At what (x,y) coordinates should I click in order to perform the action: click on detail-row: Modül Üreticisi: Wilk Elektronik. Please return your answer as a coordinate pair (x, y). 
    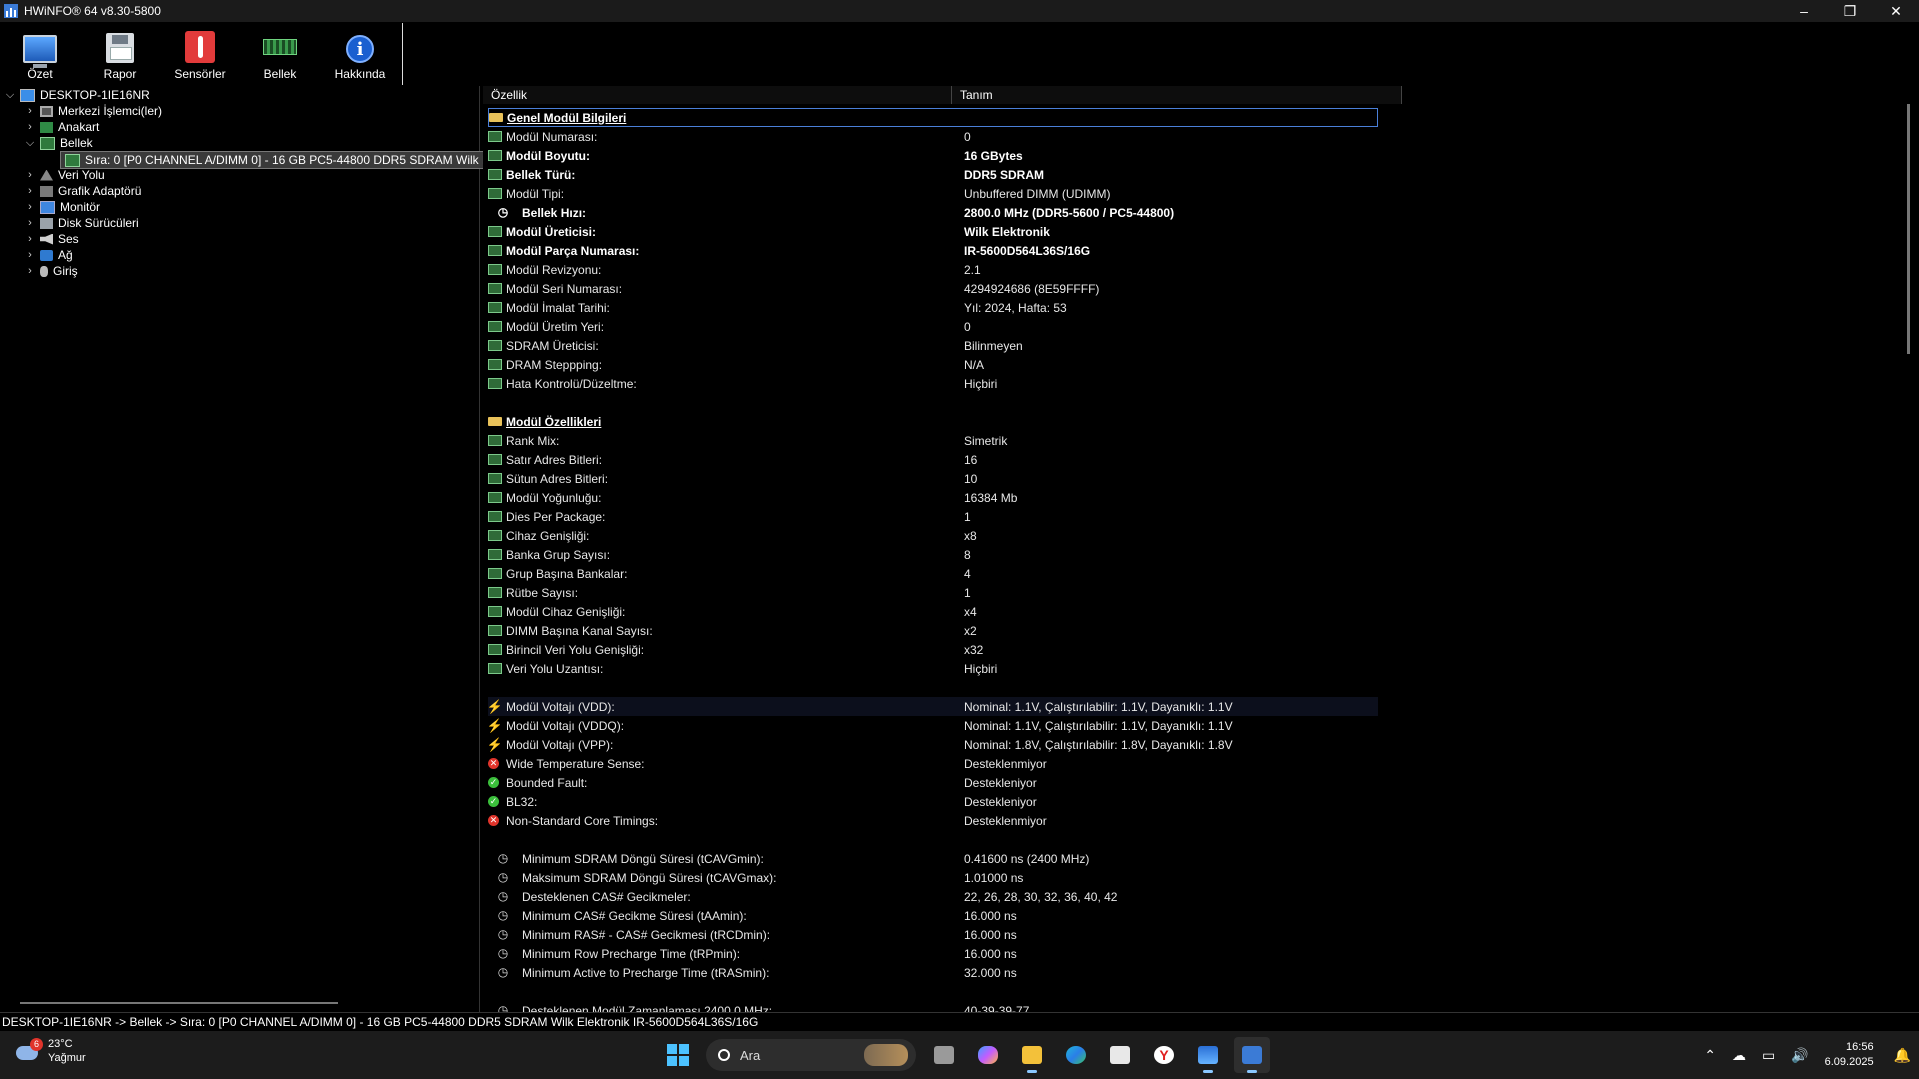
    Looking at the image, I should click on (1186, 231).